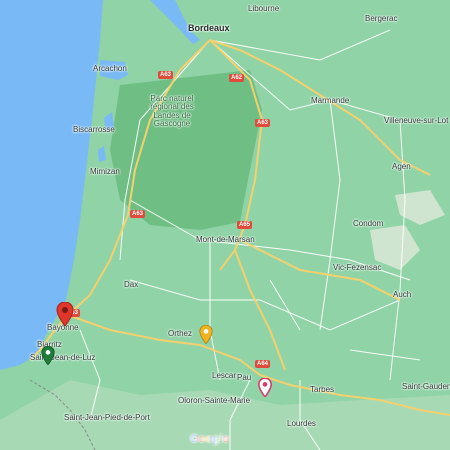  What do you see at coordinates (401, 166) in the screenshot?
I see `city-label-agen: Agen` at bounding box center [401, 166].